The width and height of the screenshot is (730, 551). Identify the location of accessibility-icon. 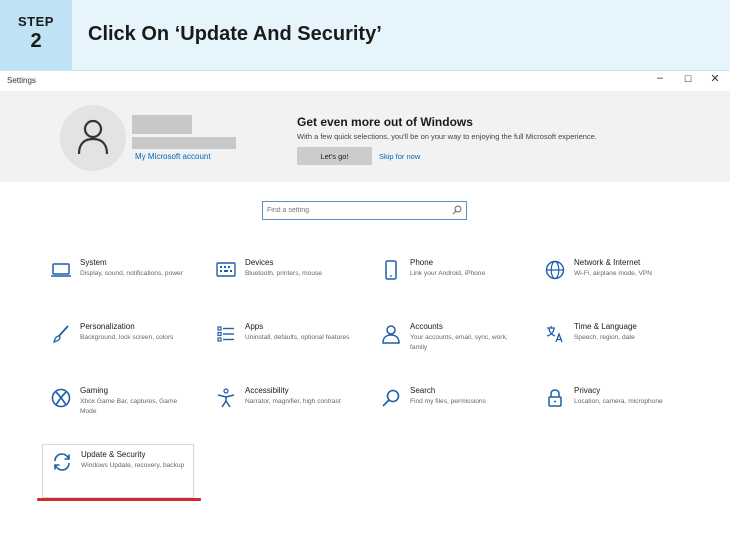
(226, 398).